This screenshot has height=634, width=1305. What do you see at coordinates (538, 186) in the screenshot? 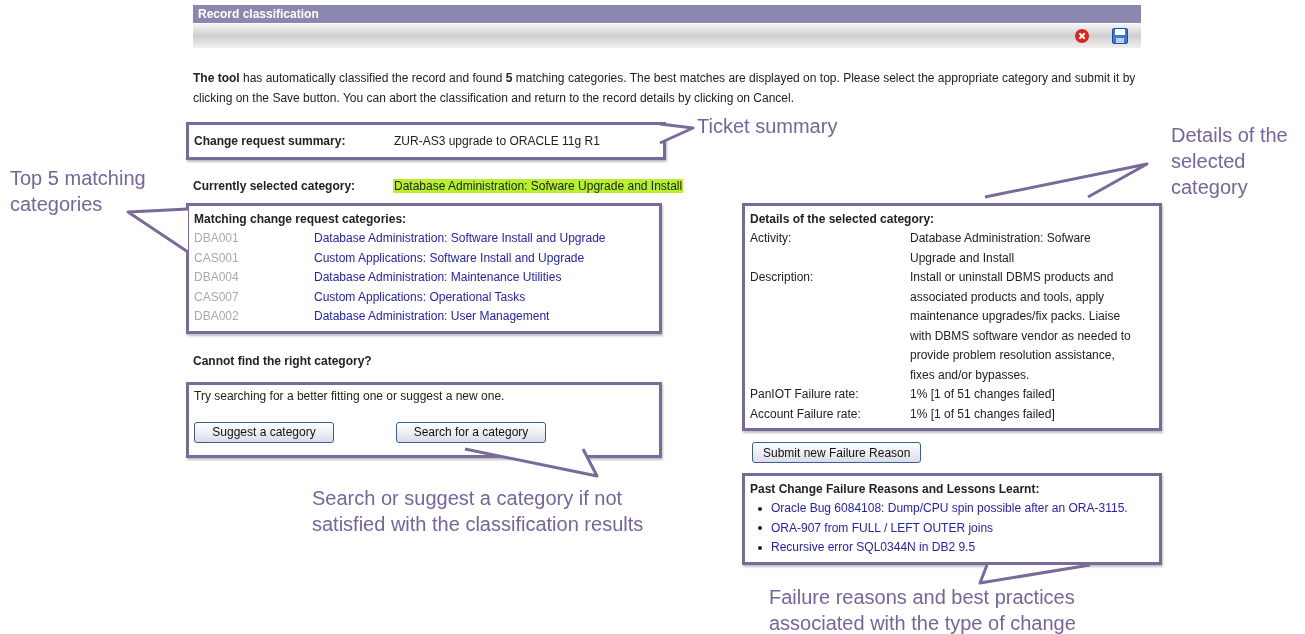
I see `selected-category-value: Database Administration: Sofware Upgrade and Install` at bounding box center [538, 186].